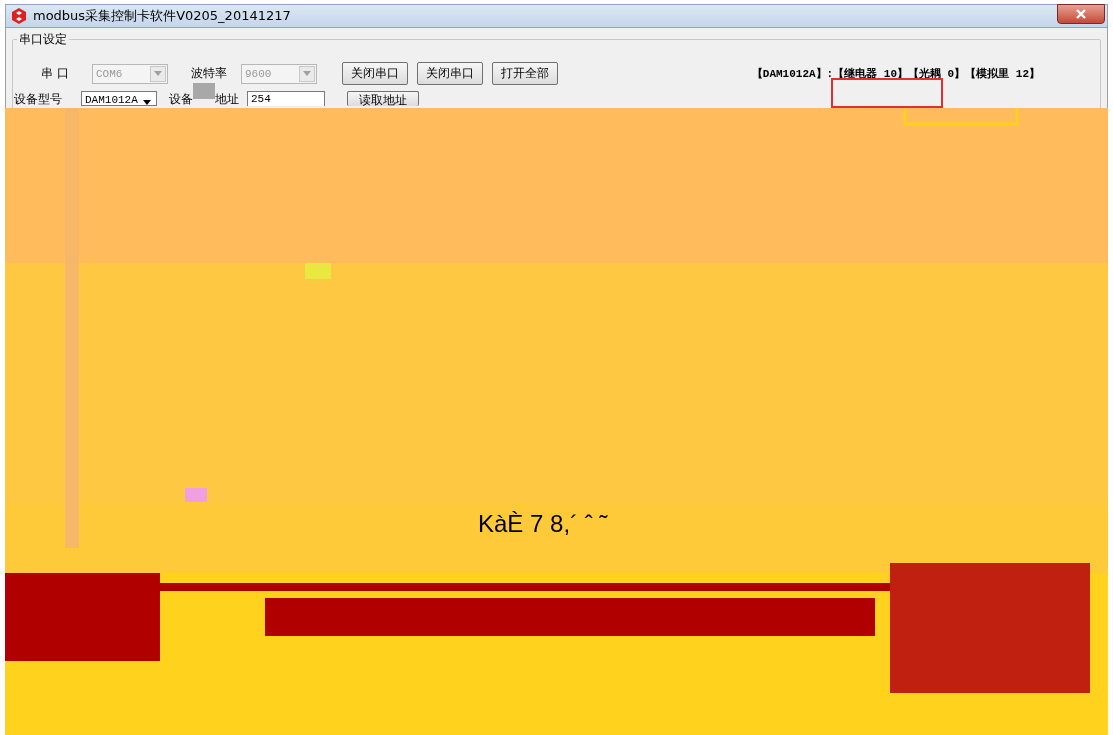  I want to click on garbled-text: KàÈ 7 8,´ ˆ ˜, so click(543, 524).